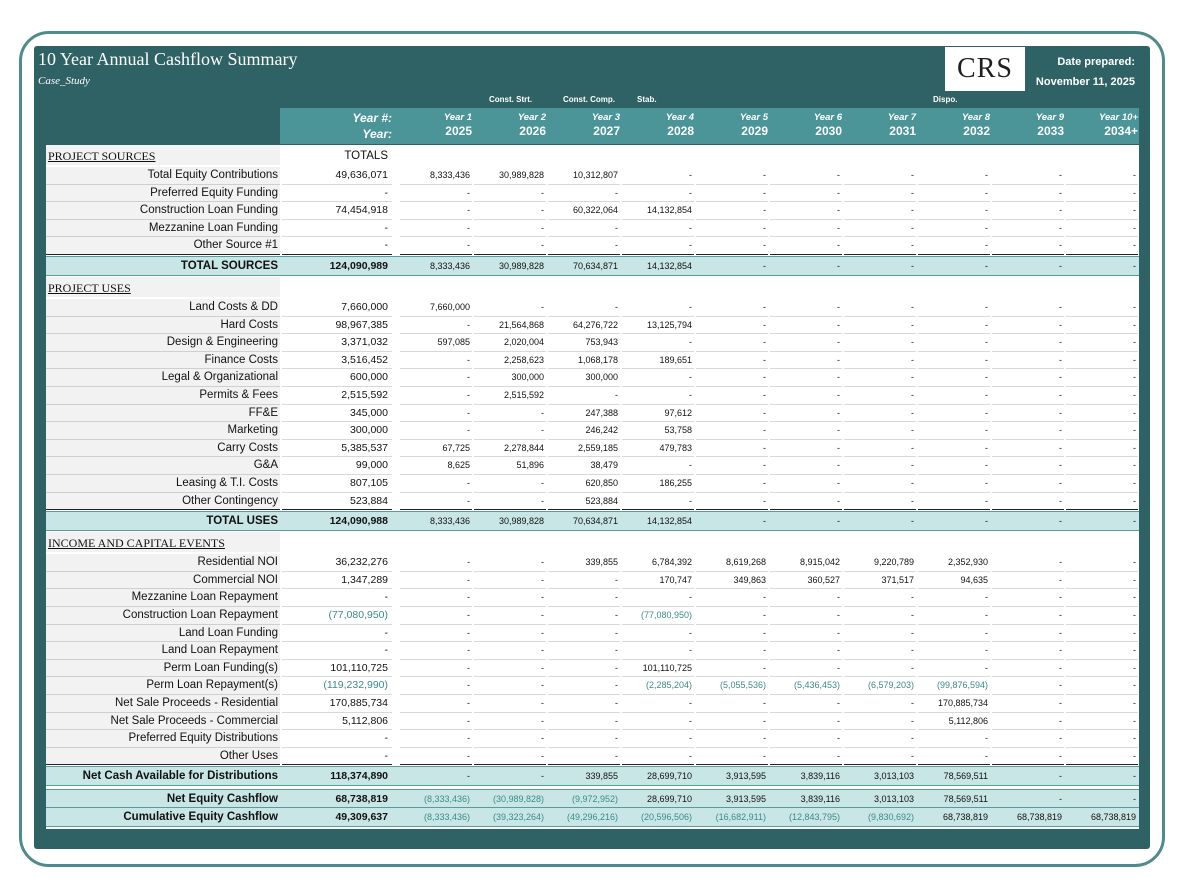 The width and height of the screenshot is (1187, 889). I want to click on year-cell: 300,000, so click(584, 378).